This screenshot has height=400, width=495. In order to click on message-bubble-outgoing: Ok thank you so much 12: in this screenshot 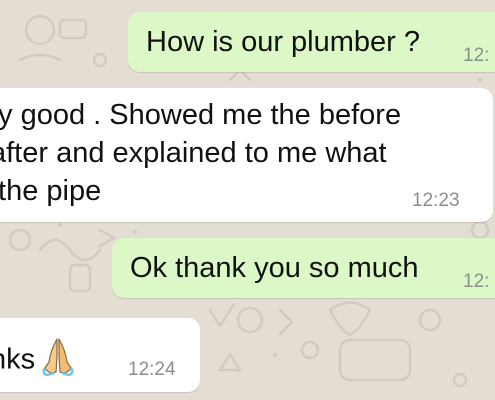, I will do `click(303, 268)`.